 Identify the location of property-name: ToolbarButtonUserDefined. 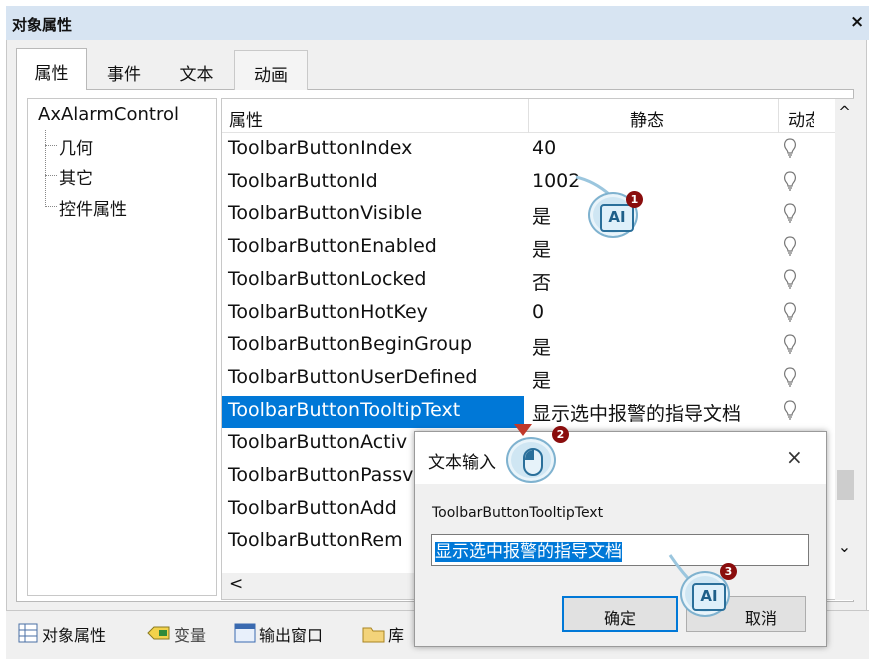
(353, 376).